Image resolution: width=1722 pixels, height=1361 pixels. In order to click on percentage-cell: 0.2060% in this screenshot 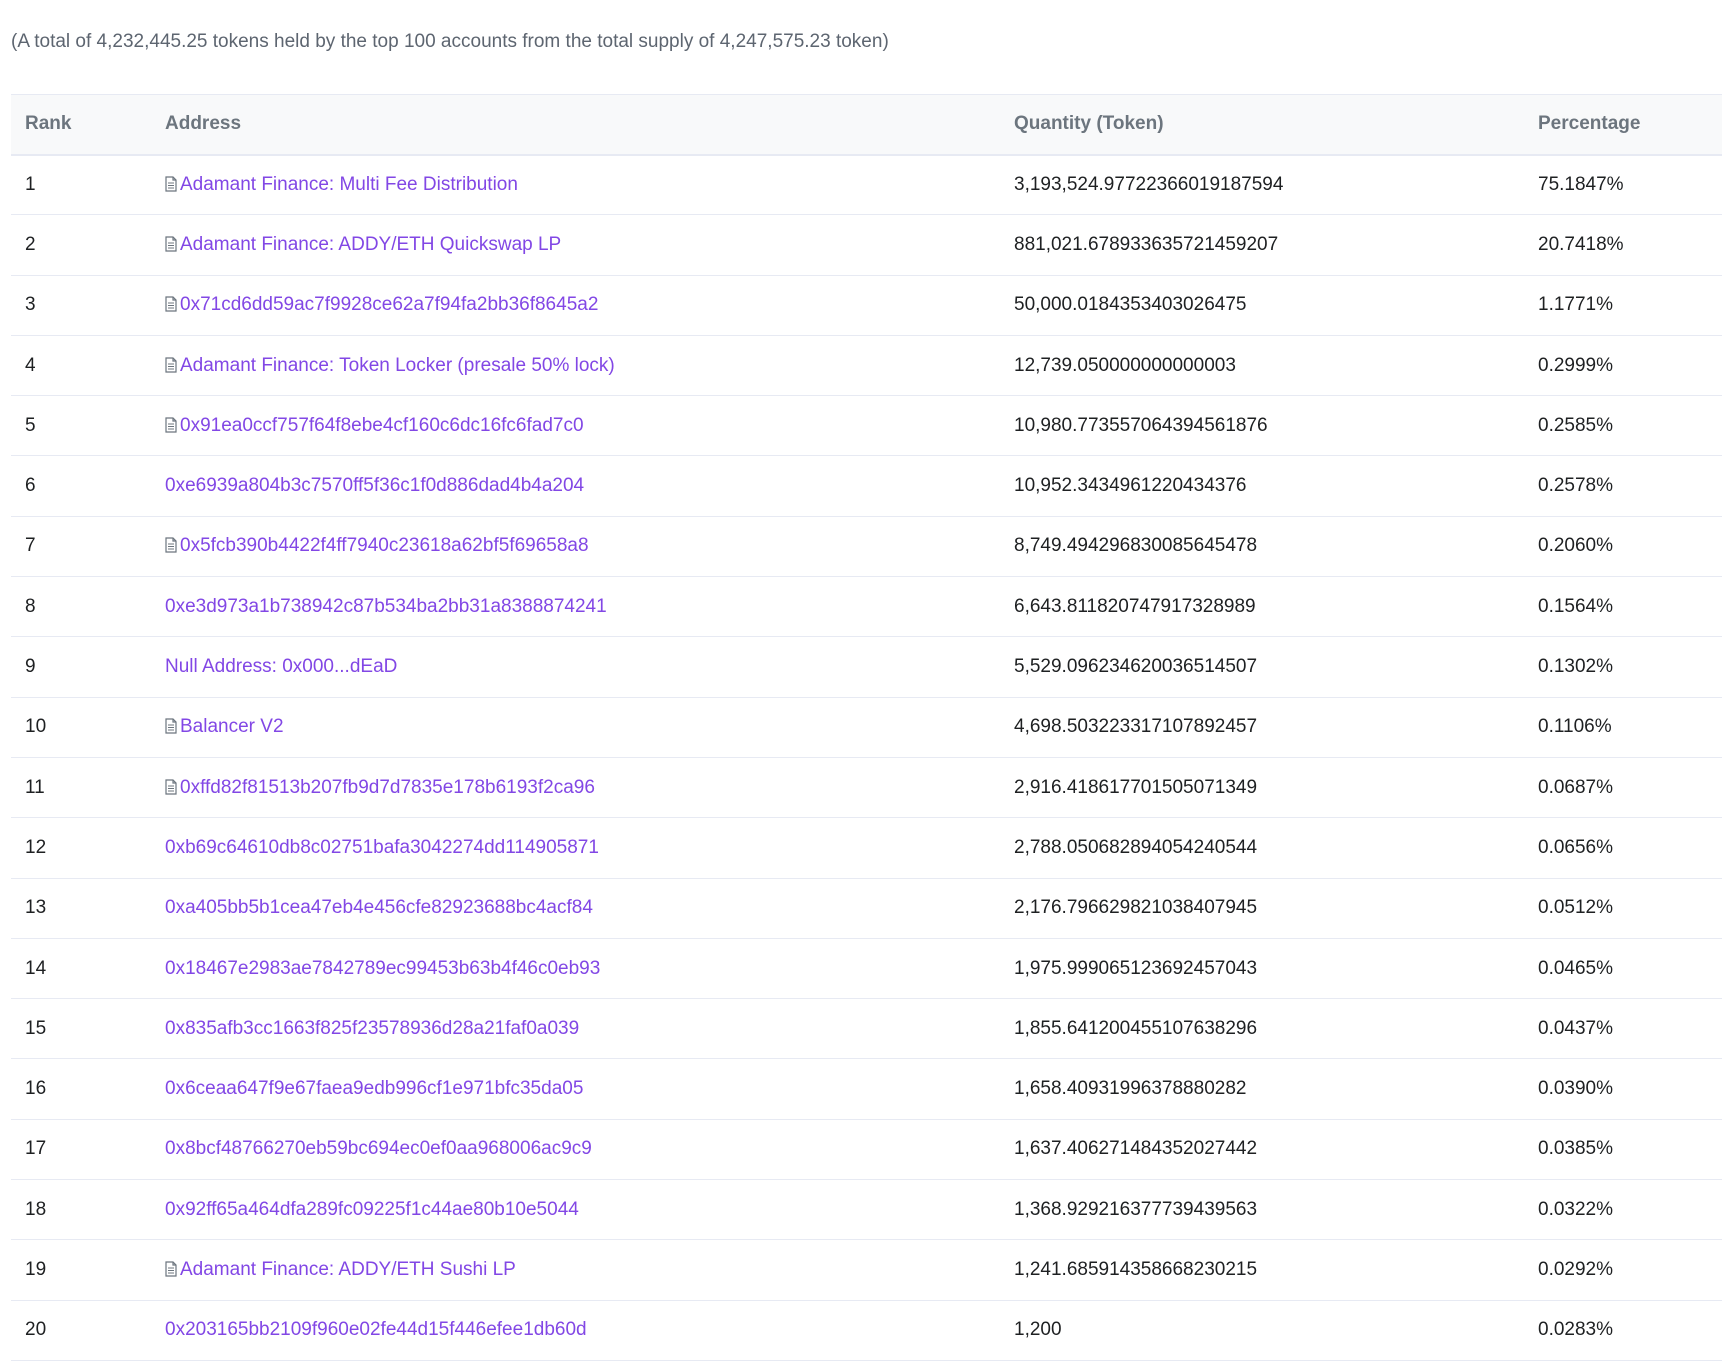, I will do `click(1576, 546)`.